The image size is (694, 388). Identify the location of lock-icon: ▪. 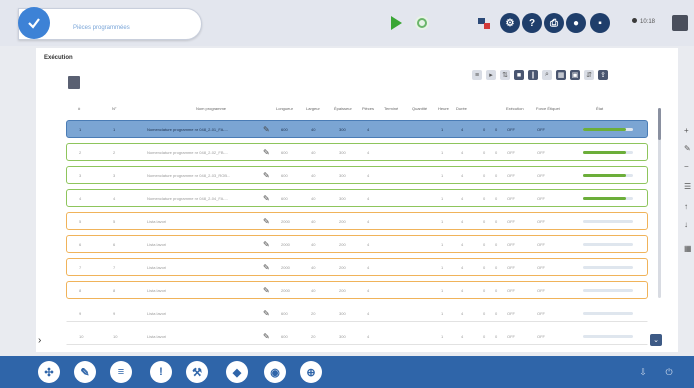
(600, 23).